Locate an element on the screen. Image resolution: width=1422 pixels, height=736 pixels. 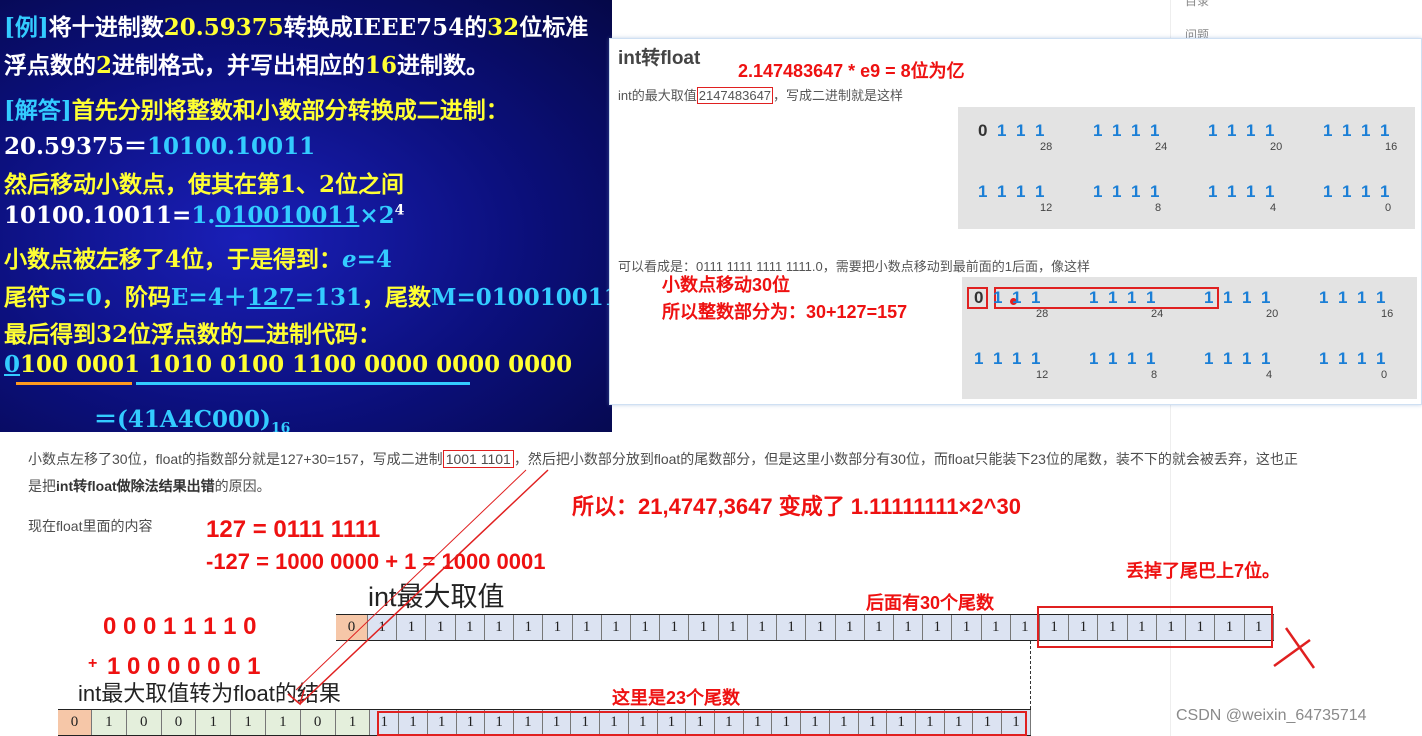
slide-line-11: ＝(41A4C000)16 is located at coordinates (192, 419).